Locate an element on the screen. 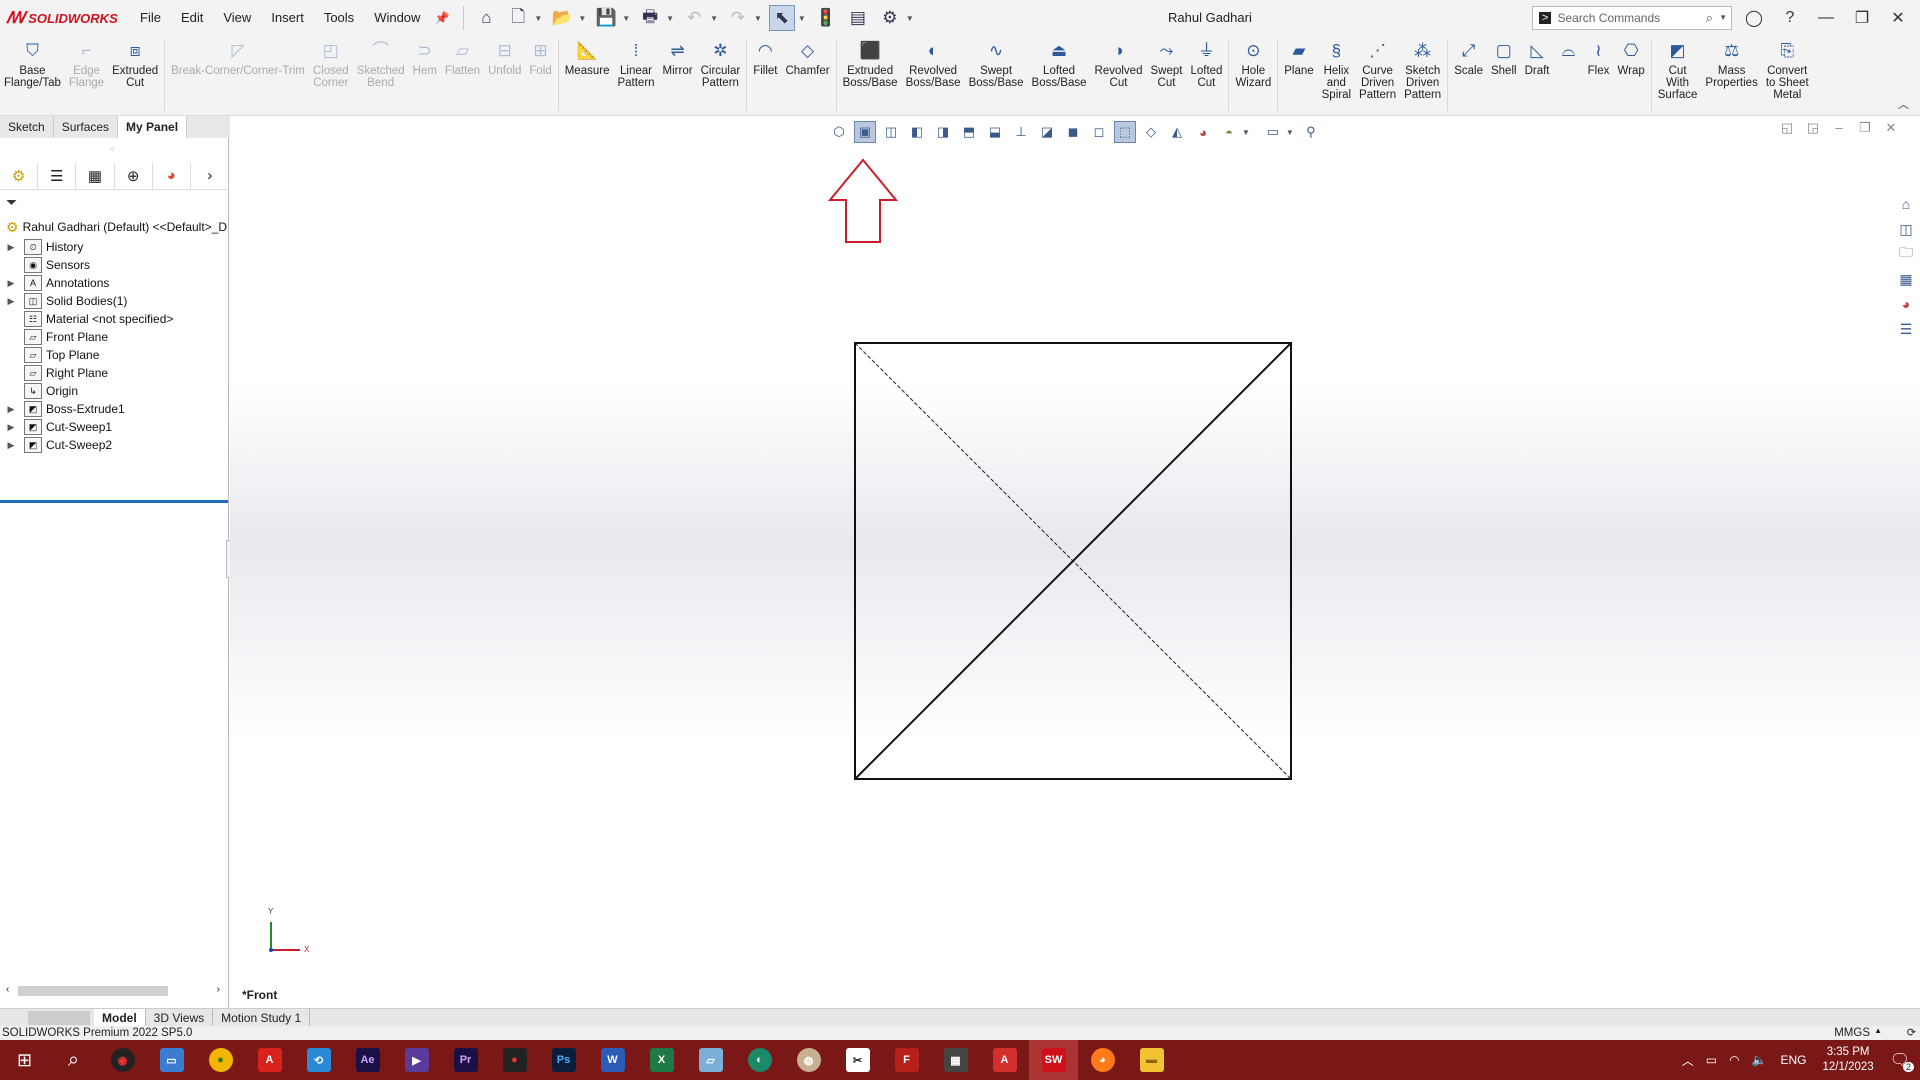  app-premiere-icon: Pr is located at coordinates (465, 1060).